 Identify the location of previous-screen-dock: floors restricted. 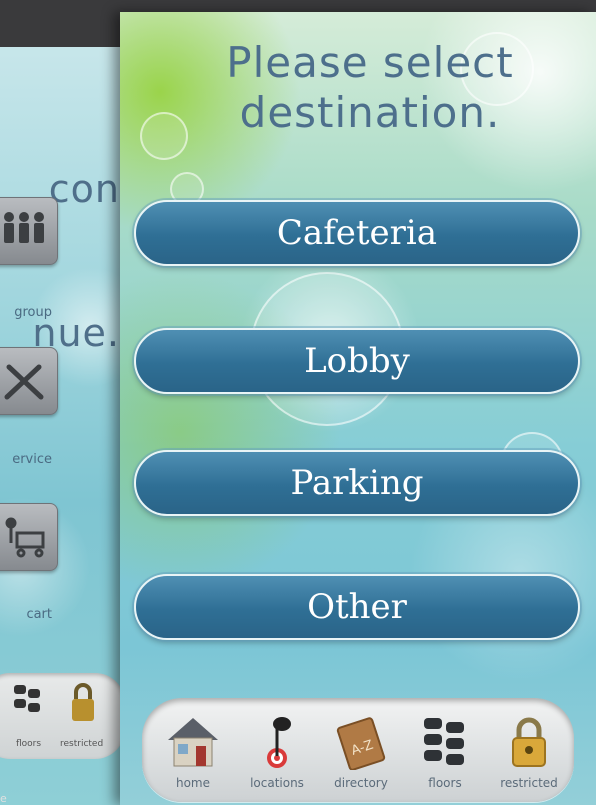
(62, 716).